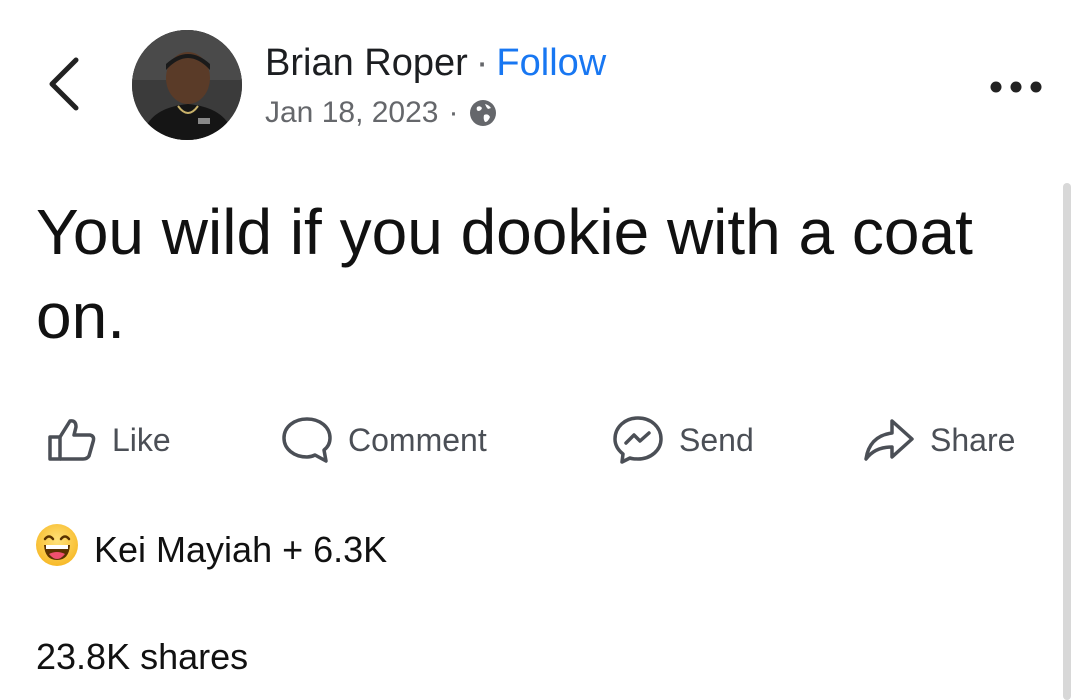 This screenshot has height=700, width=1079. Describe the element at coordinates (417, 439) in the screenshot. I see `comment-label: Comment` at that location.